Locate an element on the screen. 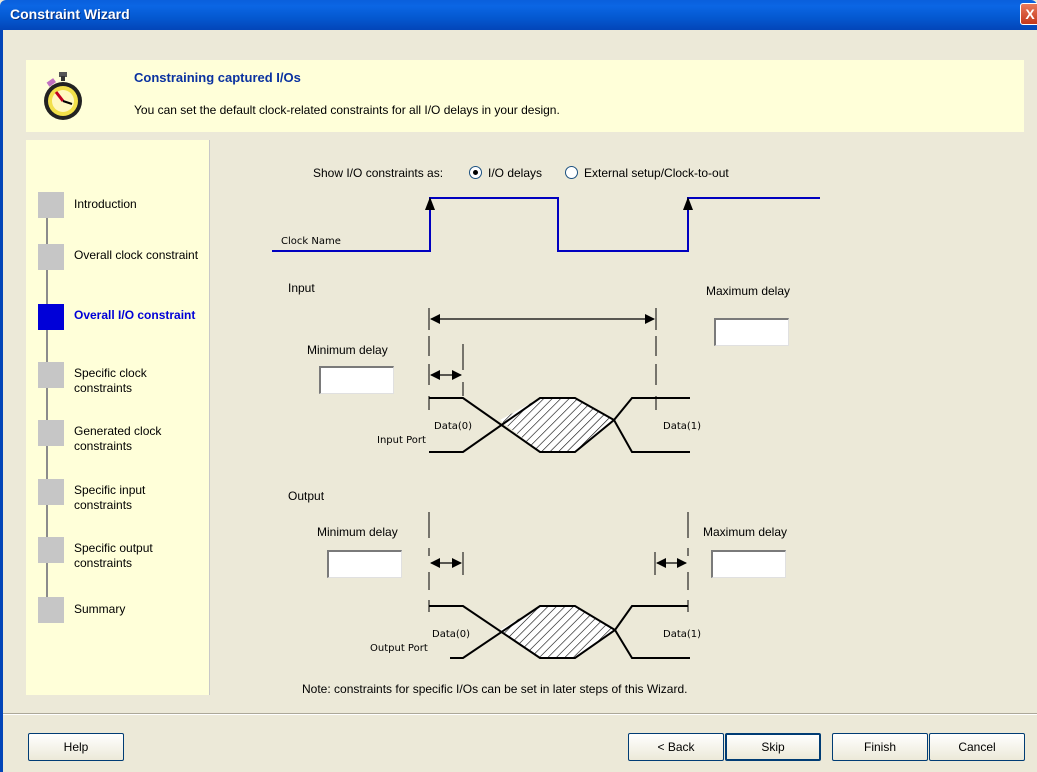  help-button: Help is located at coordinates (76, 747).